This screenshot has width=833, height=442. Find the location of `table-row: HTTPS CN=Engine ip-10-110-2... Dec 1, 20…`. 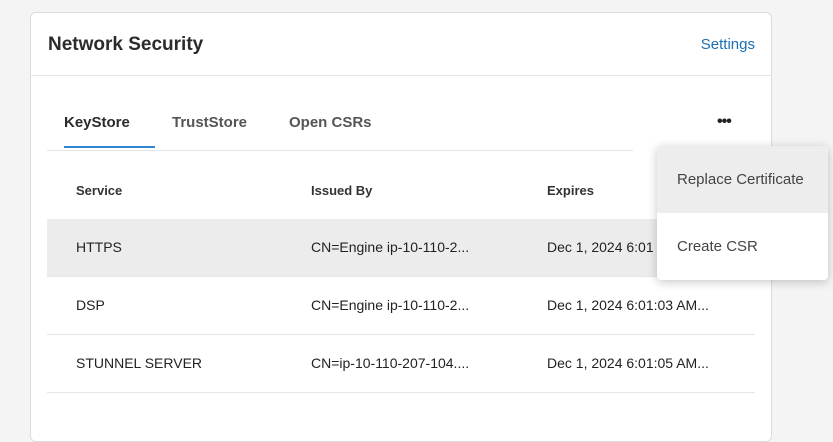

table-row: HTTPS CN=Engine ip-10-110-2... Dec 1, 20… is located at coordinates (401, 248).